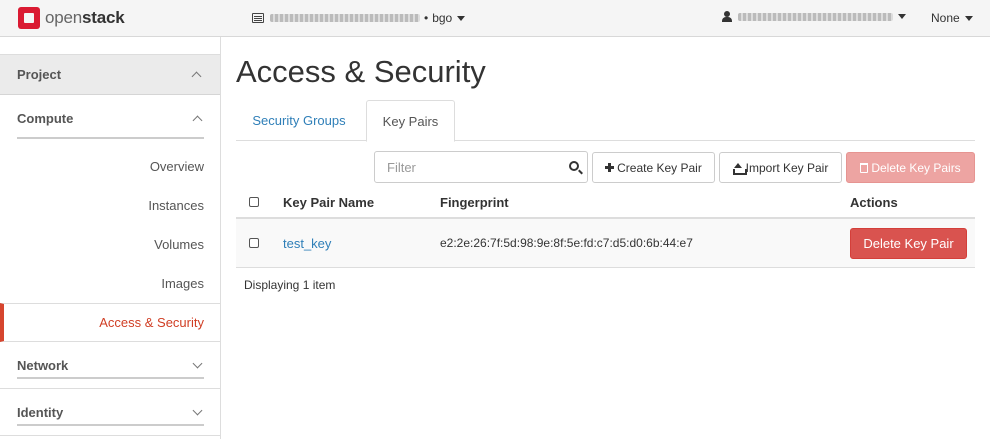  I want to click on tab-key-pairs: Key Pairs, so click(410, 121).